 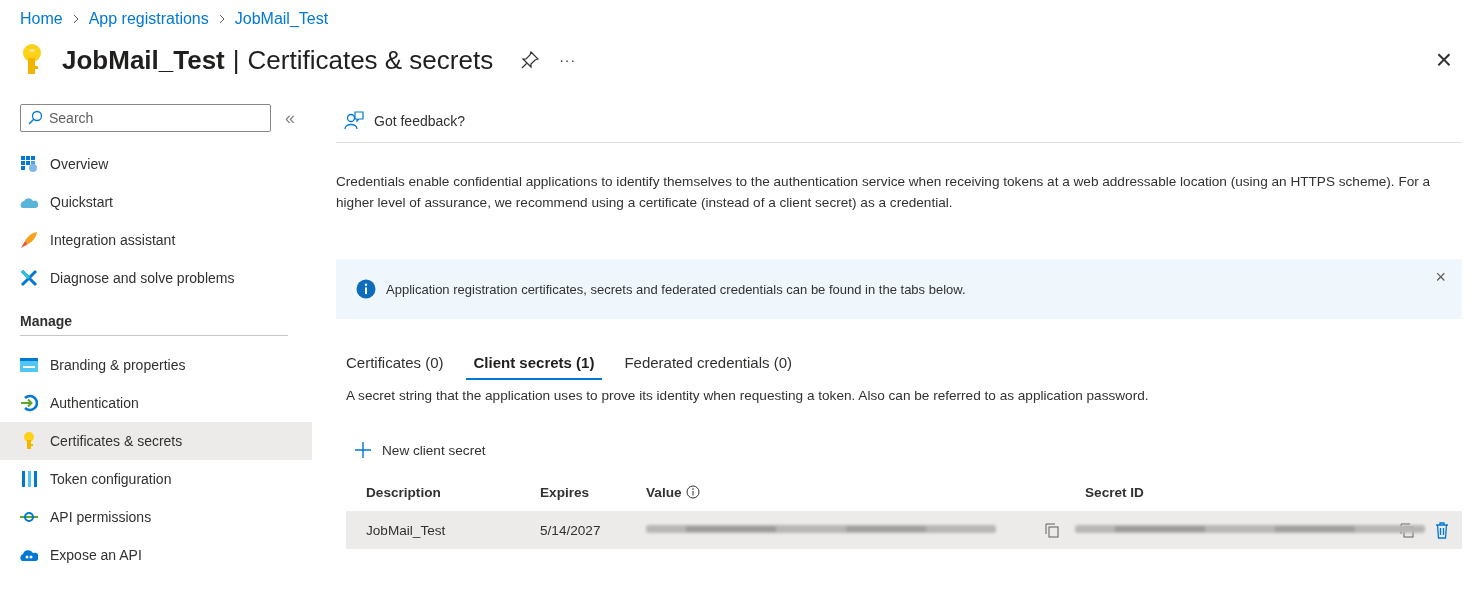 I want to click on feedback-icon, so click(x=354, y=121).